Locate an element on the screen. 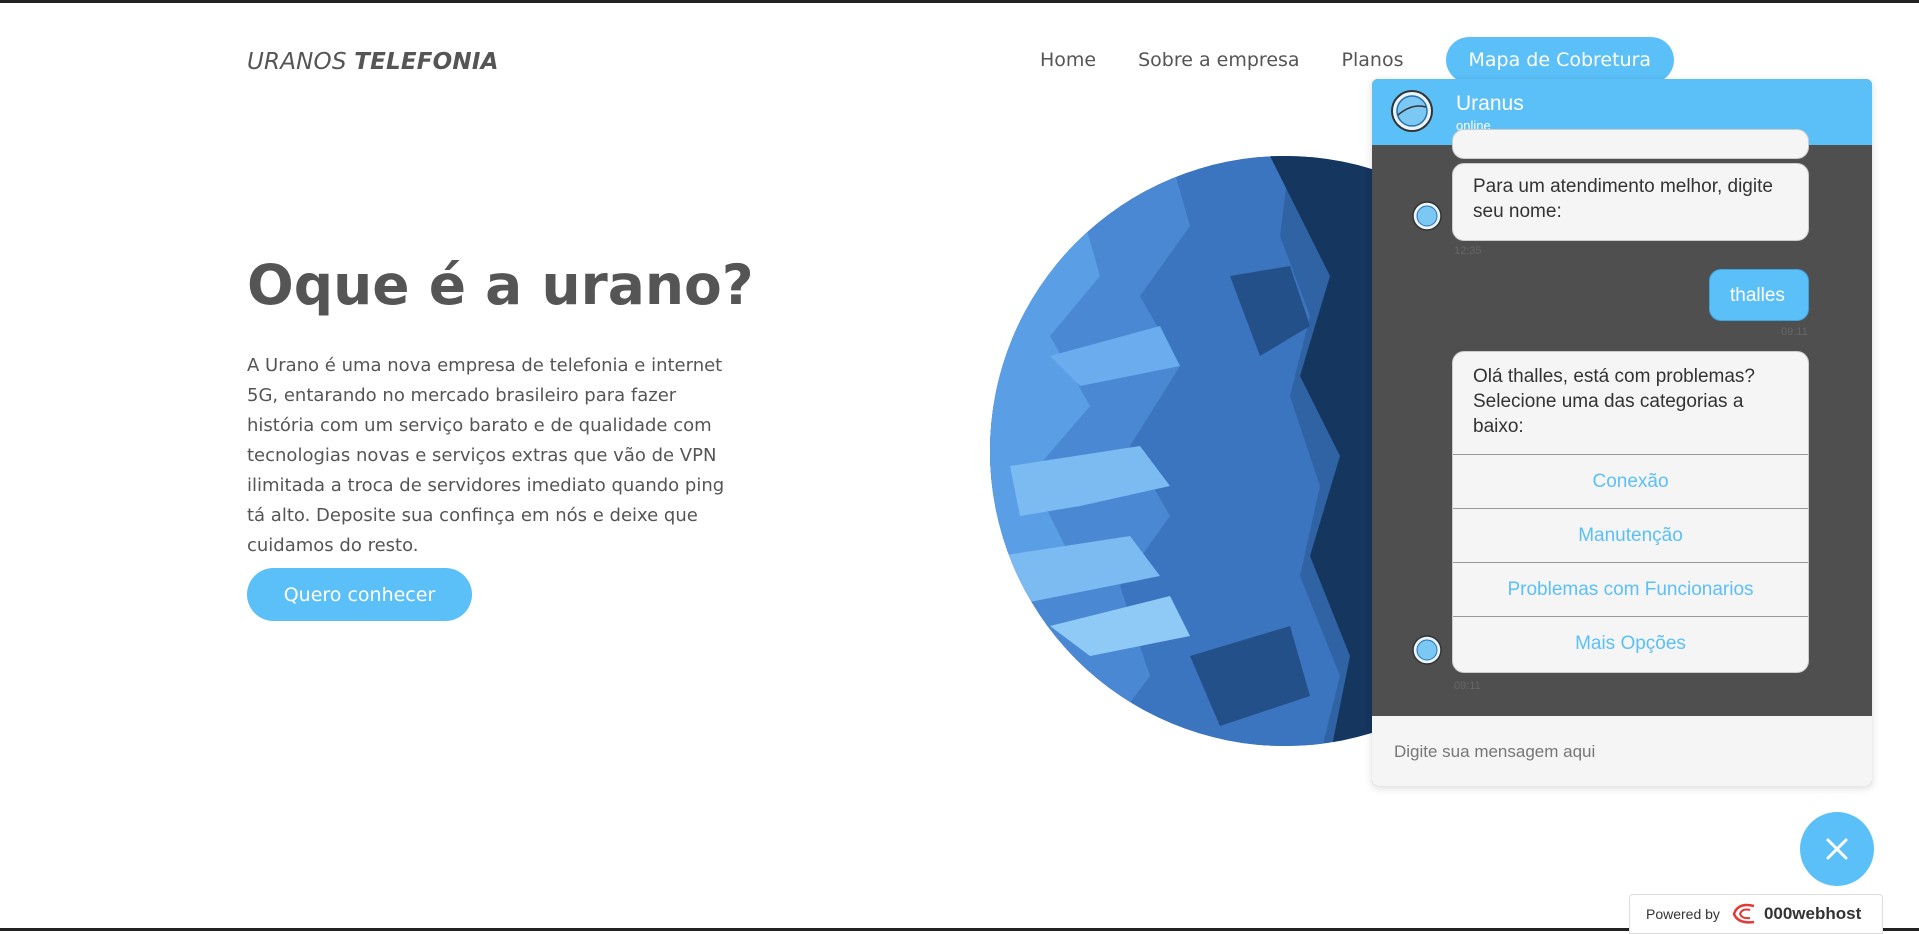 The height and width of the screenshot is (934, 1919). hero-title: Oque é a urano? is located at coordinates (500, 285).